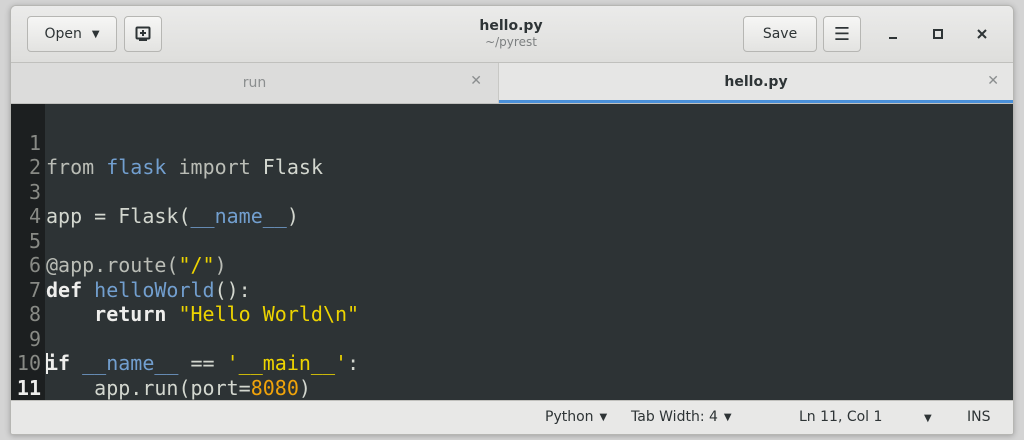 Image resolution: width=1024 pixels, height=440 pixels. I want to click on code-line: 4, so click(512, 204).